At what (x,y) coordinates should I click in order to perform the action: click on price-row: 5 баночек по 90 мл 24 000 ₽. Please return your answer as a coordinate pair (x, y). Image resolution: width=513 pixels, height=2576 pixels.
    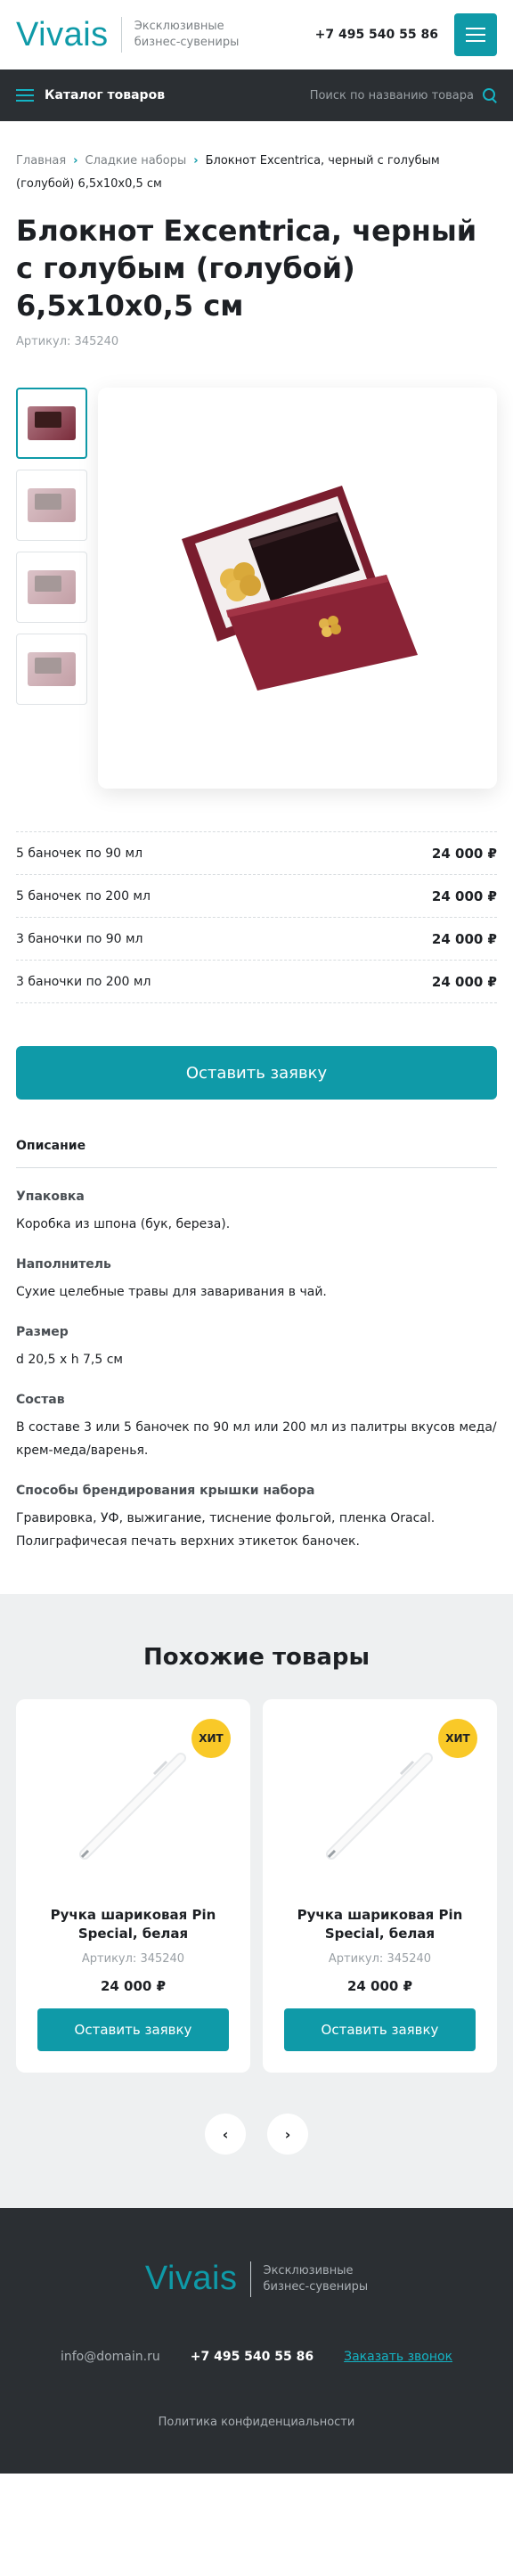
    Looking at the image, I should click on (256, 853).